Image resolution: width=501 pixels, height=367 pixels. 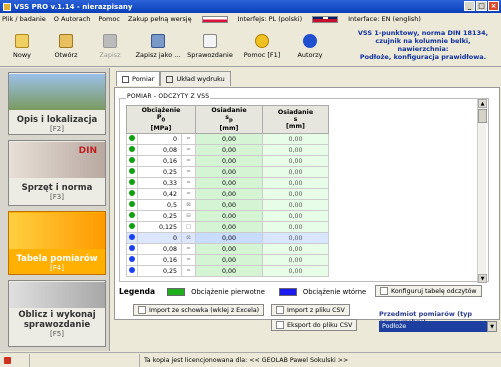 I want to click on table-row: 0,5 ⊠ 0,00 0,00, so click(x=227, y=205).